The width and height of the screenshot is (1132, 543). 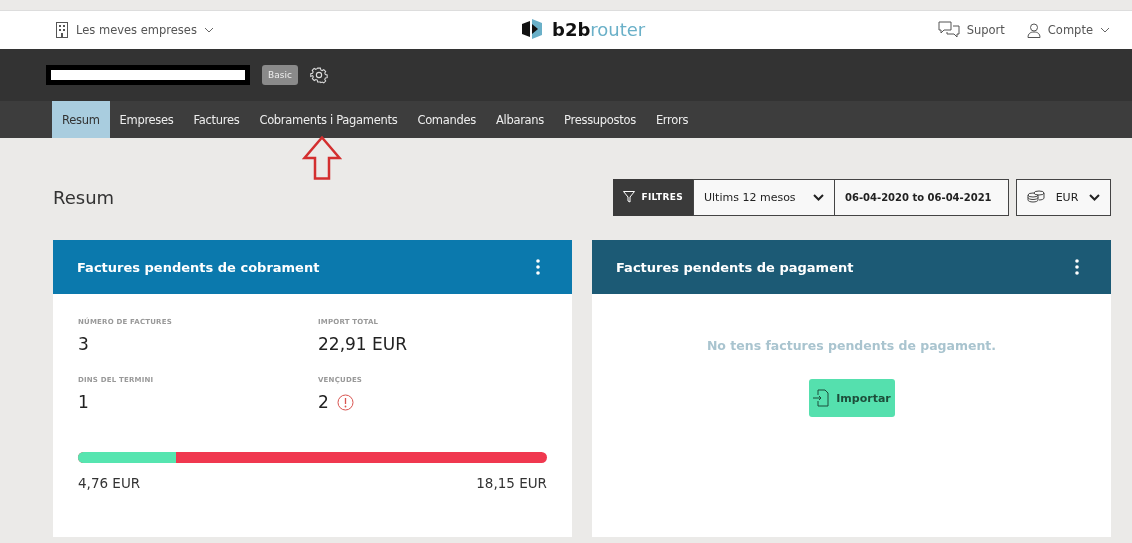 What do you see at coordinates (520, 119) in the screenshot?
I see `nav-tab: Albarans` at bounding box center [520, 119].